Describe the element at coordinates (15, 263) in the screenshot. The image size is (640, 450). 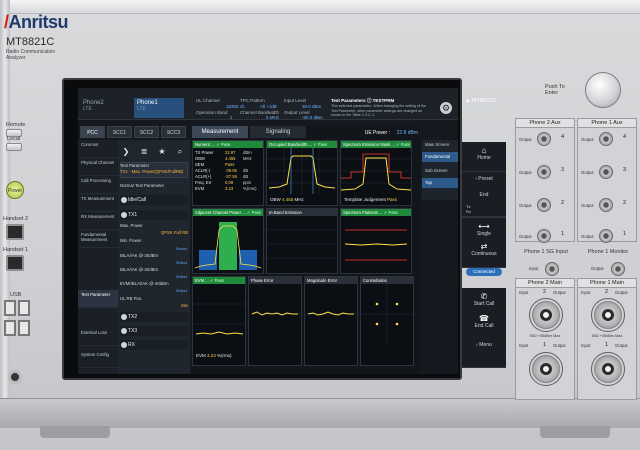
I see `handset1-port` at that location.